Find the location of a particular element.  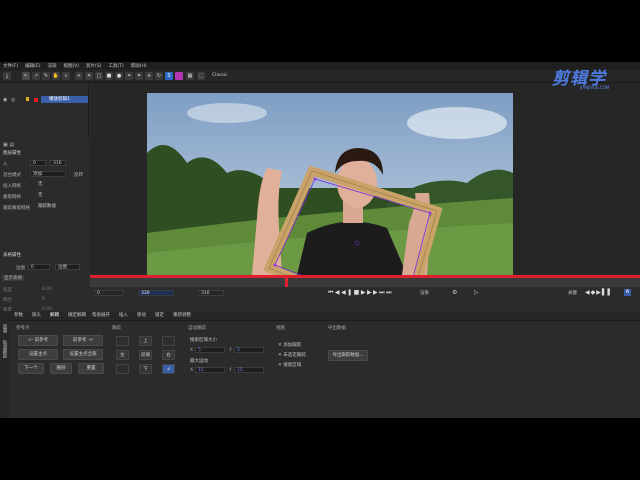

fill-rect-icon: ■ is located at coordinates (109, 76).